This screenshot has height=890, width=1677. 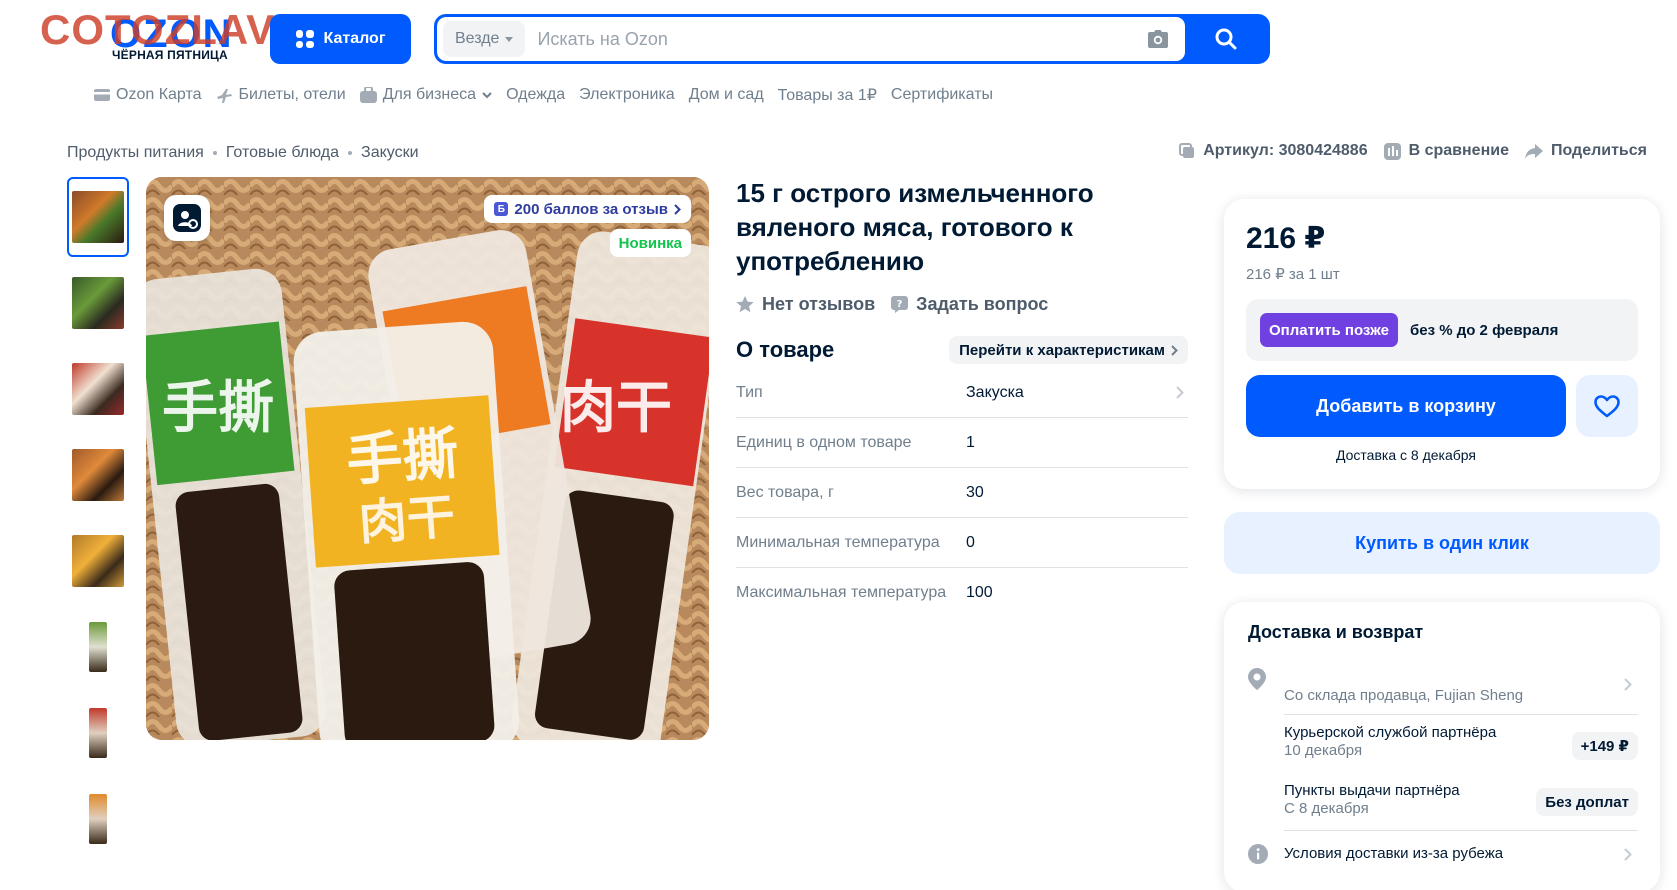 What do you see at coordinates (819, 304) in the screenshot?
I see `no-reviews-label: Нет отзывов` at bounding box center [819, 304].